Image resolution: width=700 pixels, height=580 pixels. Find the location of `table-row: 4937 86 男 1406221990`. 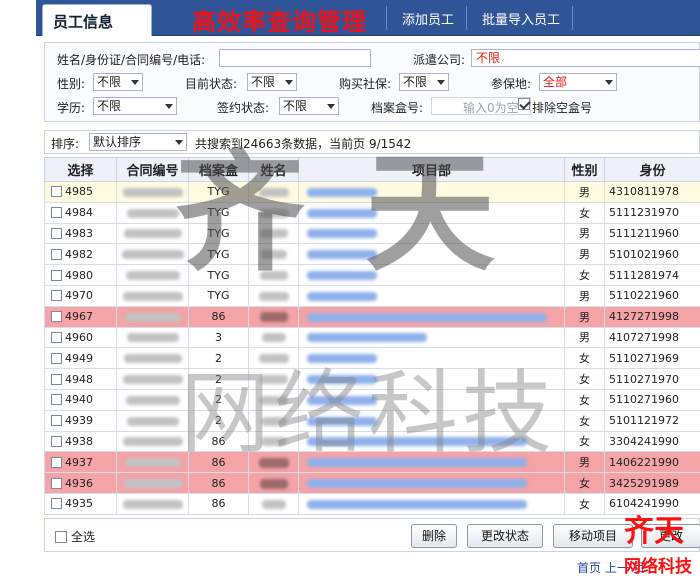

table-row: 4937 86 男 1406221990 is located at coordinates (372, 462).